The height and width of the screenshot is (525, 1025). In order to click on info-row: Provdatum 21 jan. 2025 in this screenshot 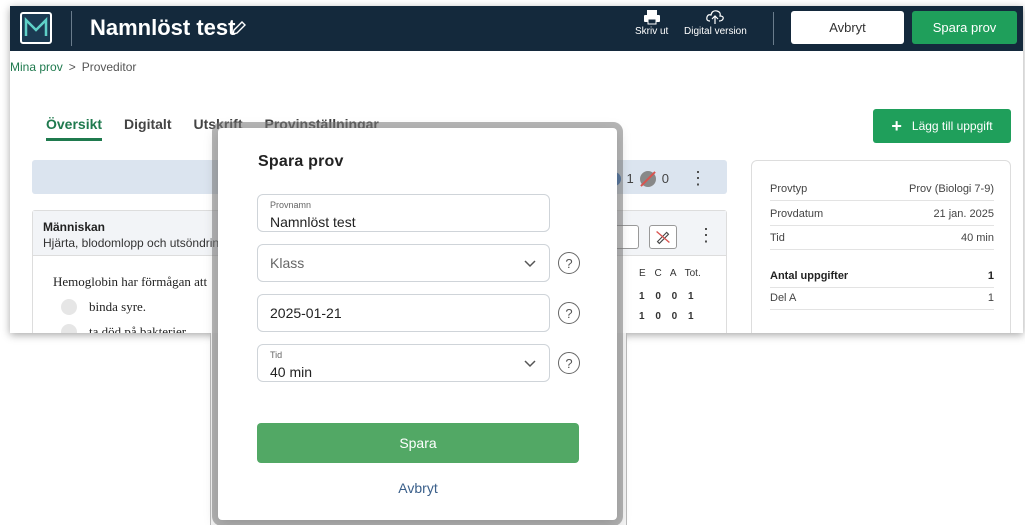, I will do `click(882, 217)`.